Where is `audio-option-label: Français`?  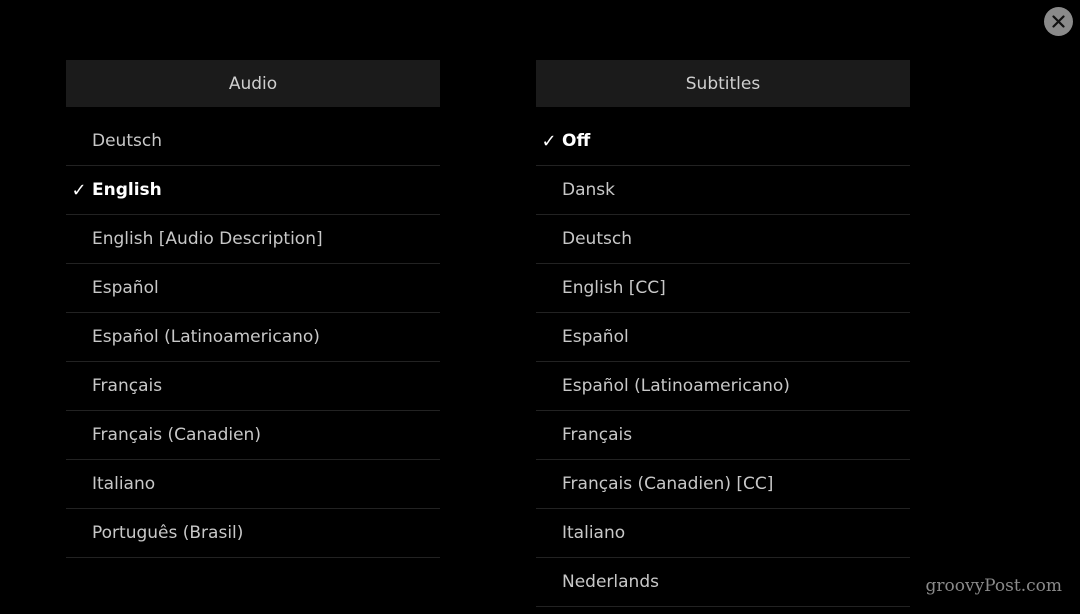 audio-option-label: Français is located at coordinates (127, 386).